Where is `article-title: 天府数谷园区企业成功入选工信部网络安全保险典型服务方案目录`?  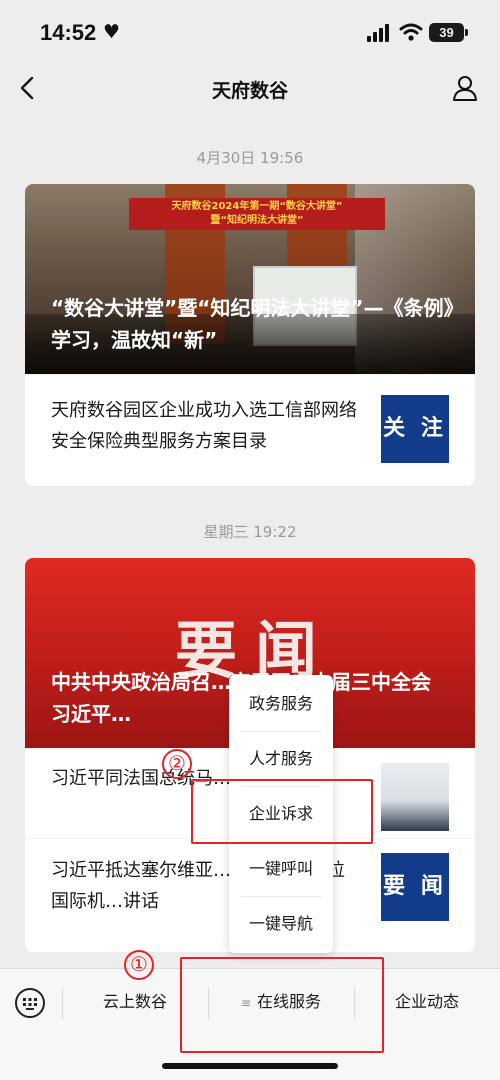 article-title: 天府数谷园区企业成功入选工信部网络安全保险典型服务方案目录 is located at coordinates (204, 426).